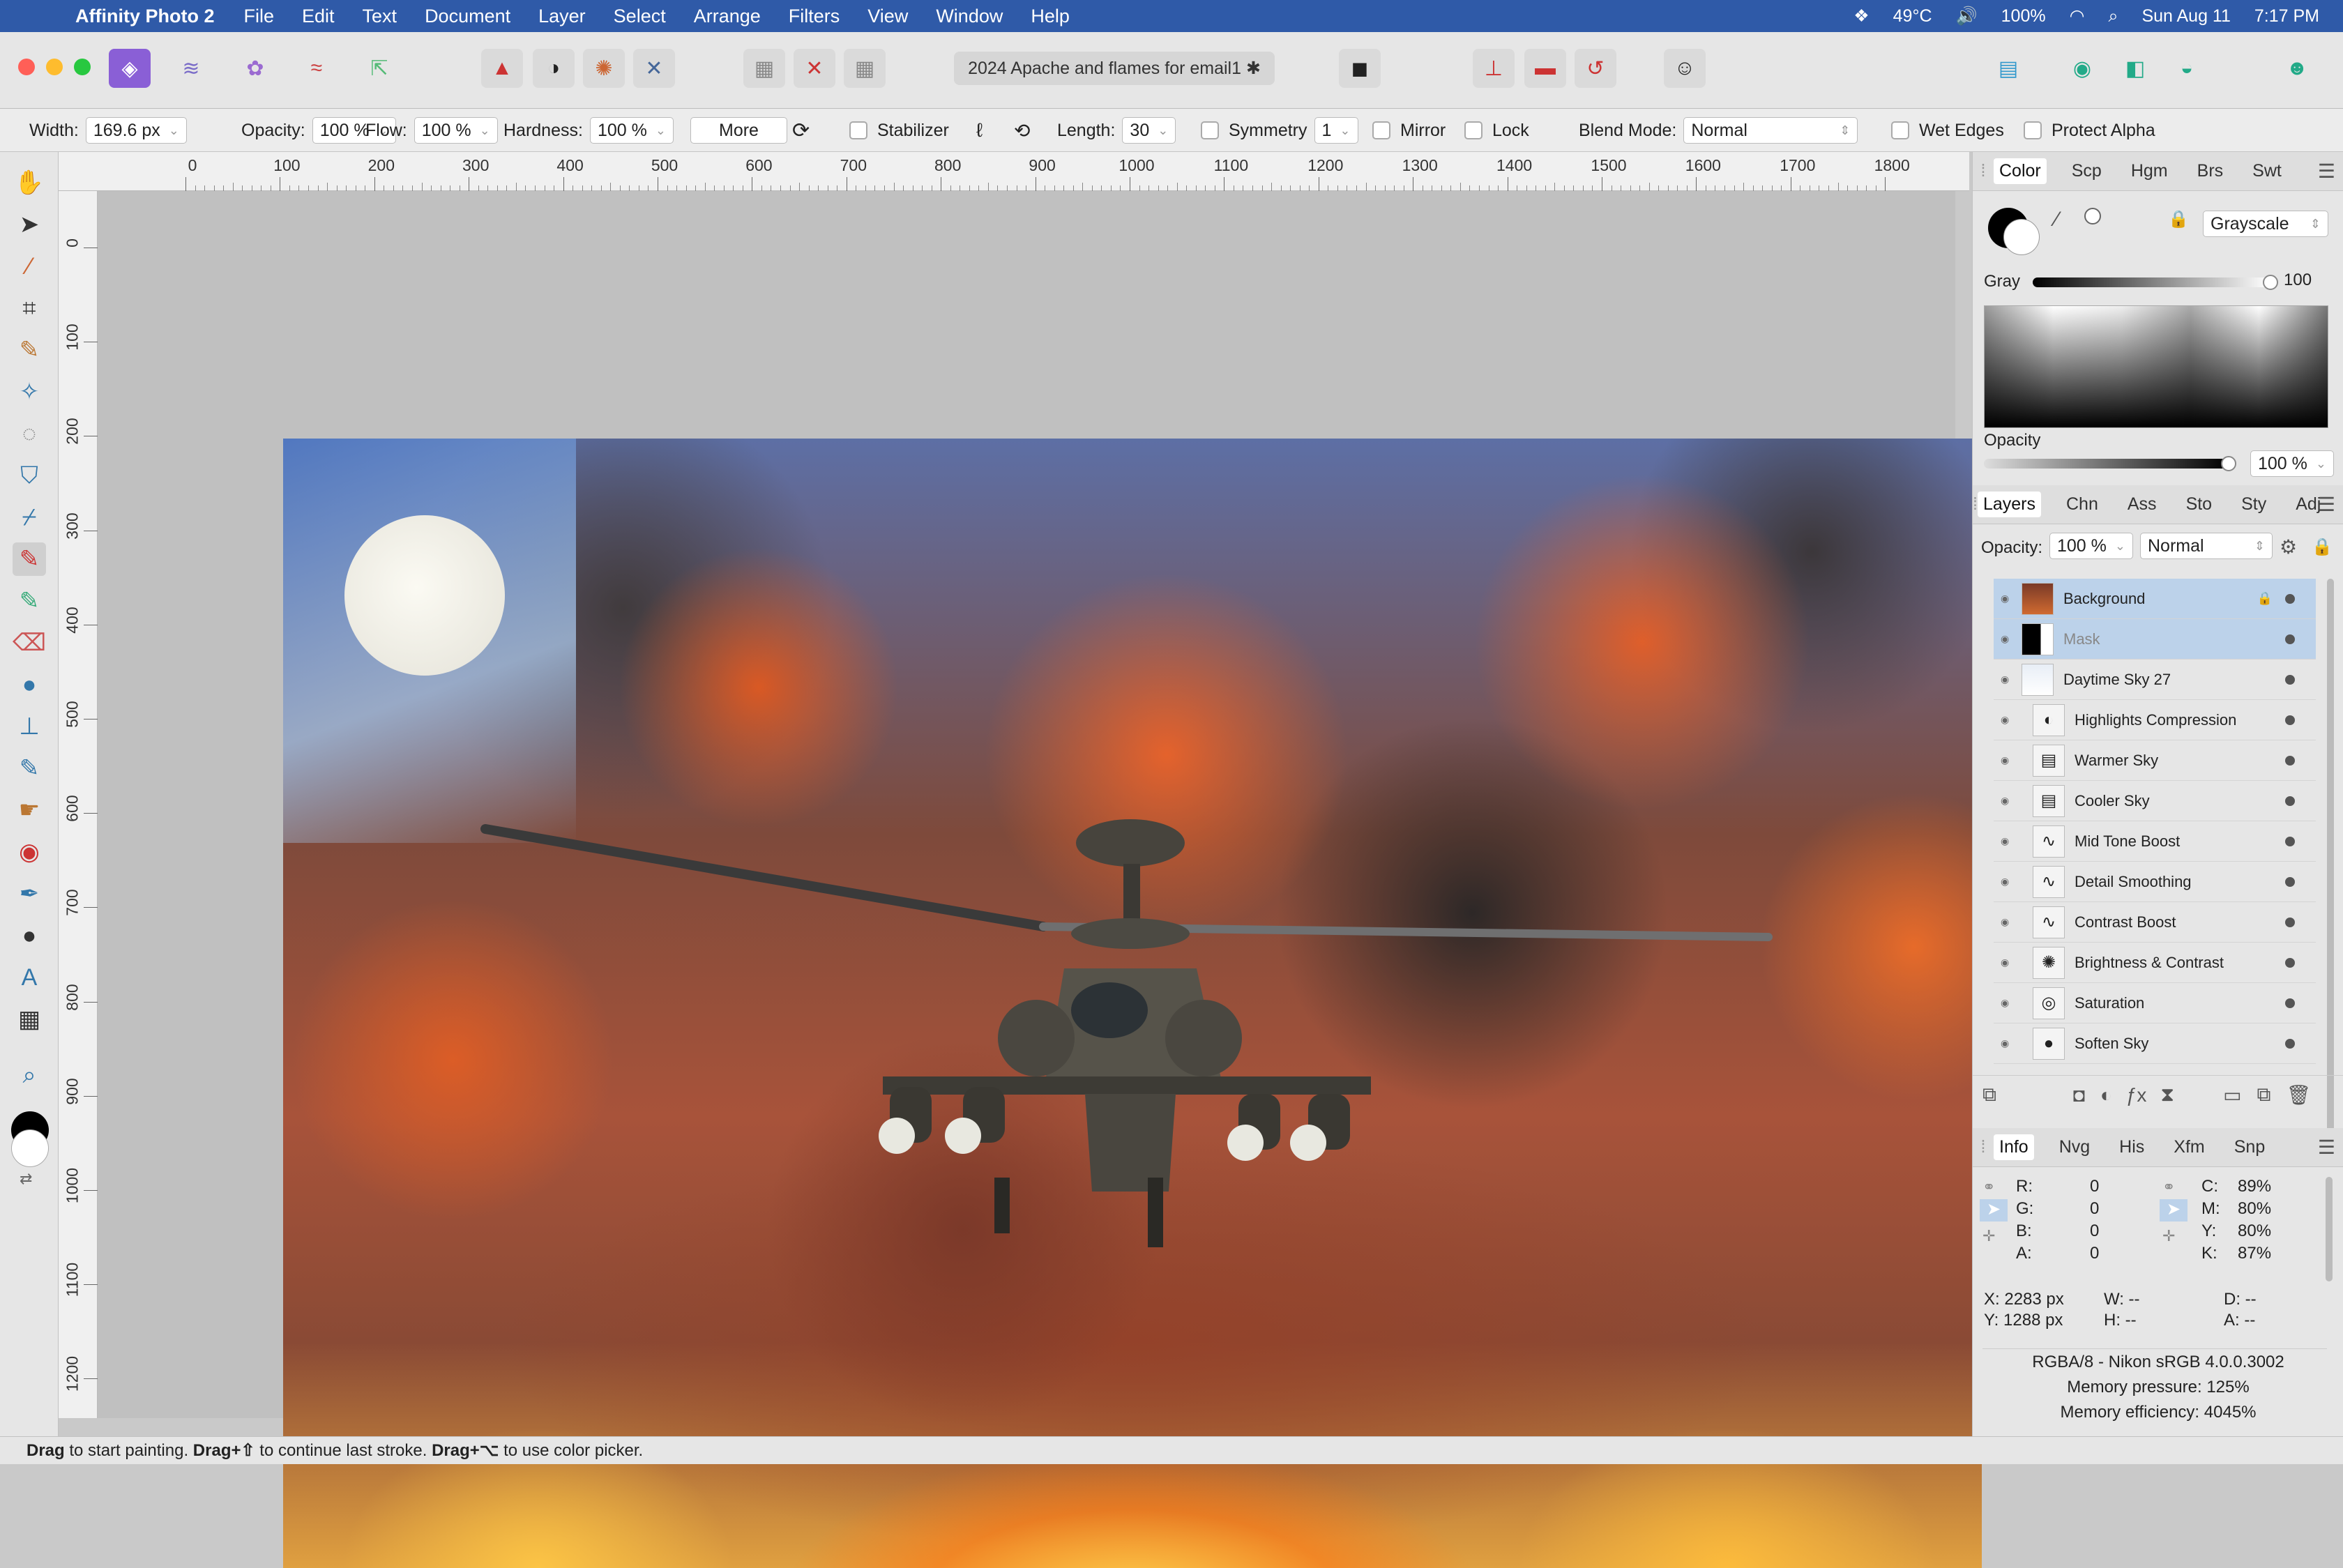 The image size is (2343, 1568). Describe the element at coordinates (2023, 16) in the screenshot. I see `battery-status: 100%` at that location.